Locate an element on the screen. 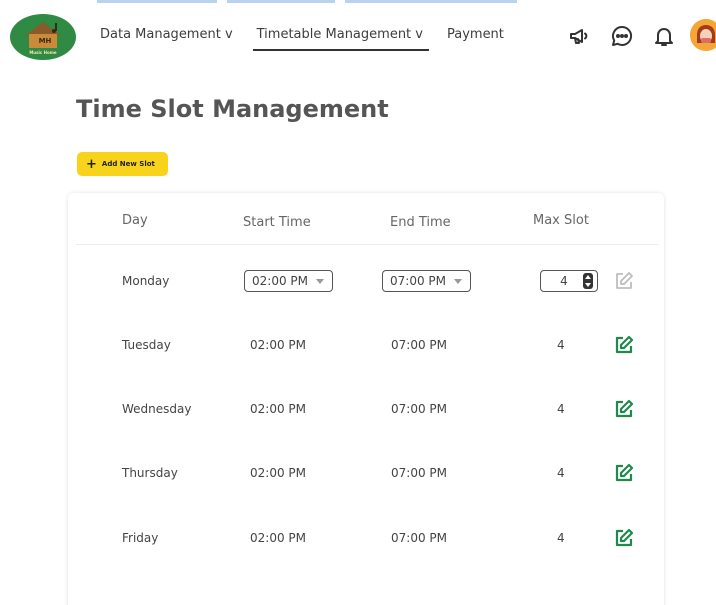 The height and width of the screenshot is (605, 716). table-row-editing: Monday 02:00 PM 07:00 PM 4 is located at coordinates (366, 302).